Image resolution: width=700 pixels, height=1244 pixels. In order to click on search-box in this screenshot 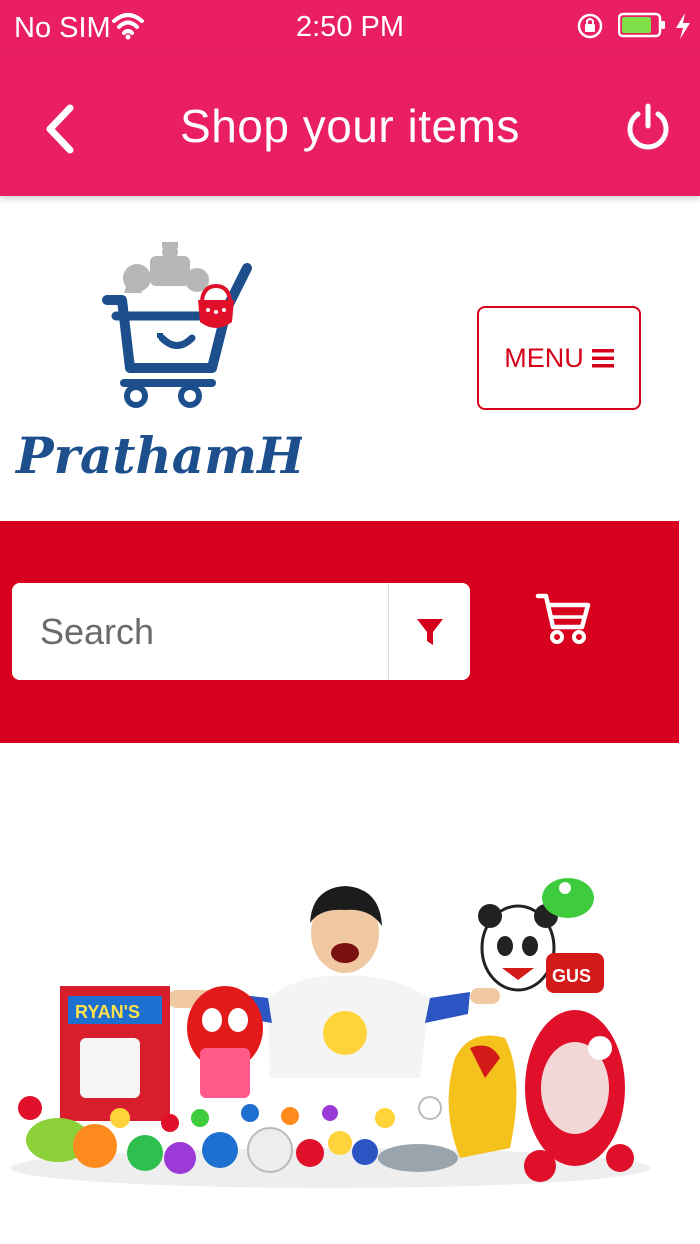, I will do `click(241, 631)`.